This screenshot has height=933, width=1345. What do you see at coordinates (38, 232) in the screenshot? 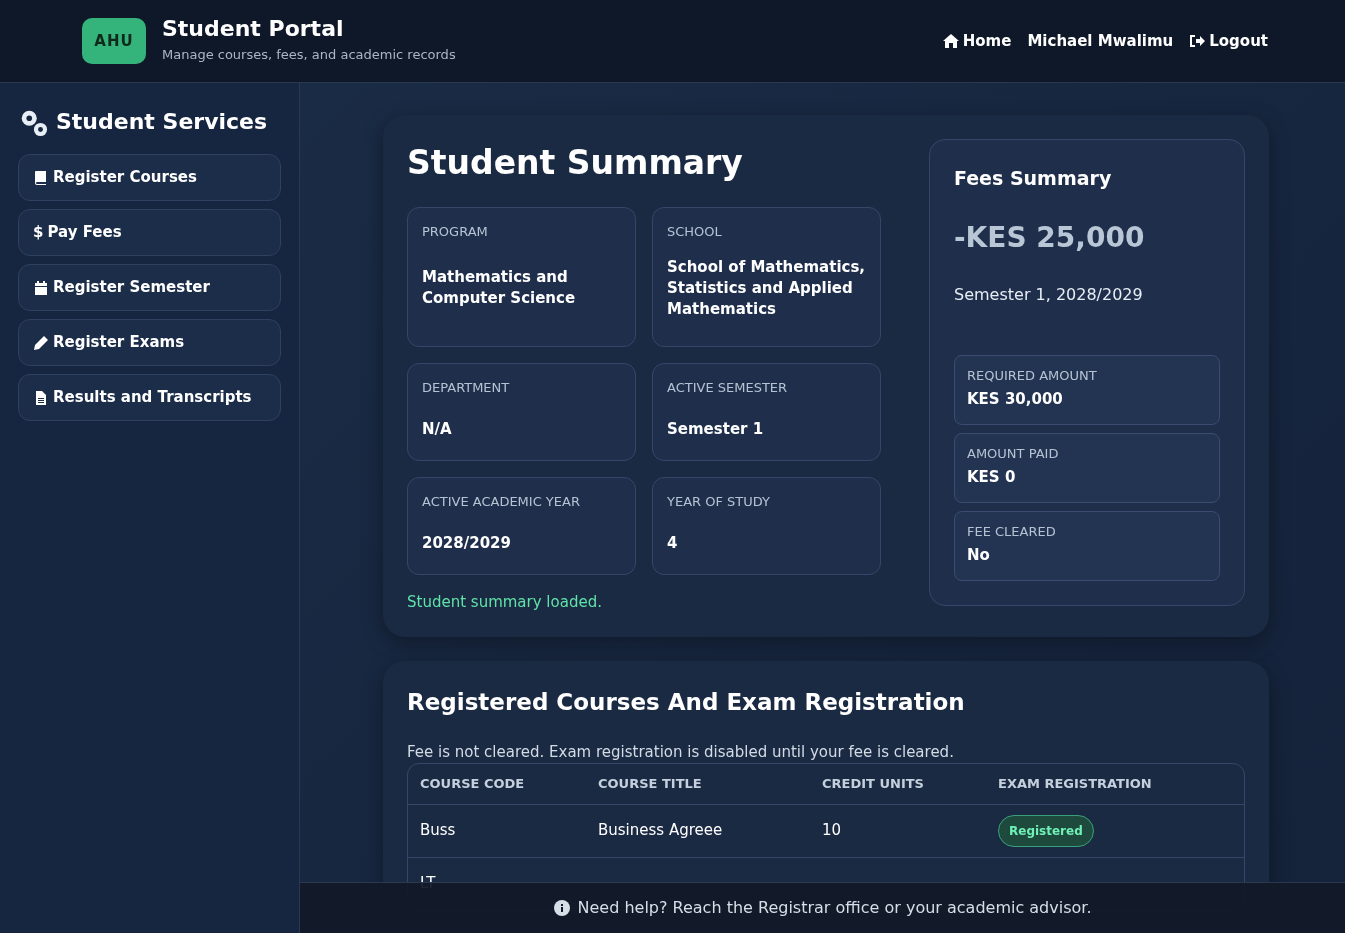
I see `dollar-icon: $` at bounding box center [38, 232].